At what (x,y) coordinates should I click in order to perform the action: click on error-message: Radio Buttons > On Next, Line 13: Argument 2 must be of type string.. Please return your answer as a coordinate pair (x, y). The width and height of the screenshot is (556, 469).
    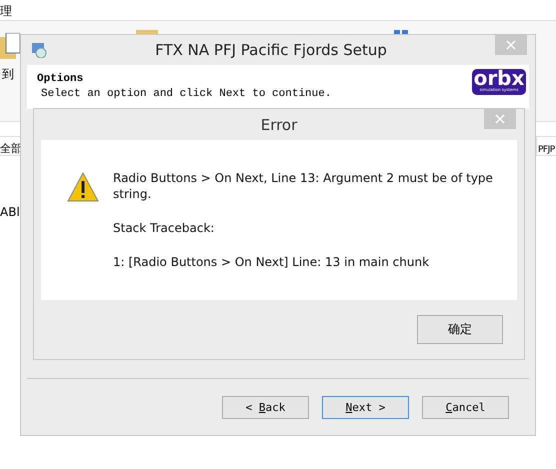
    Looking at the image, I should click on (303, 186).